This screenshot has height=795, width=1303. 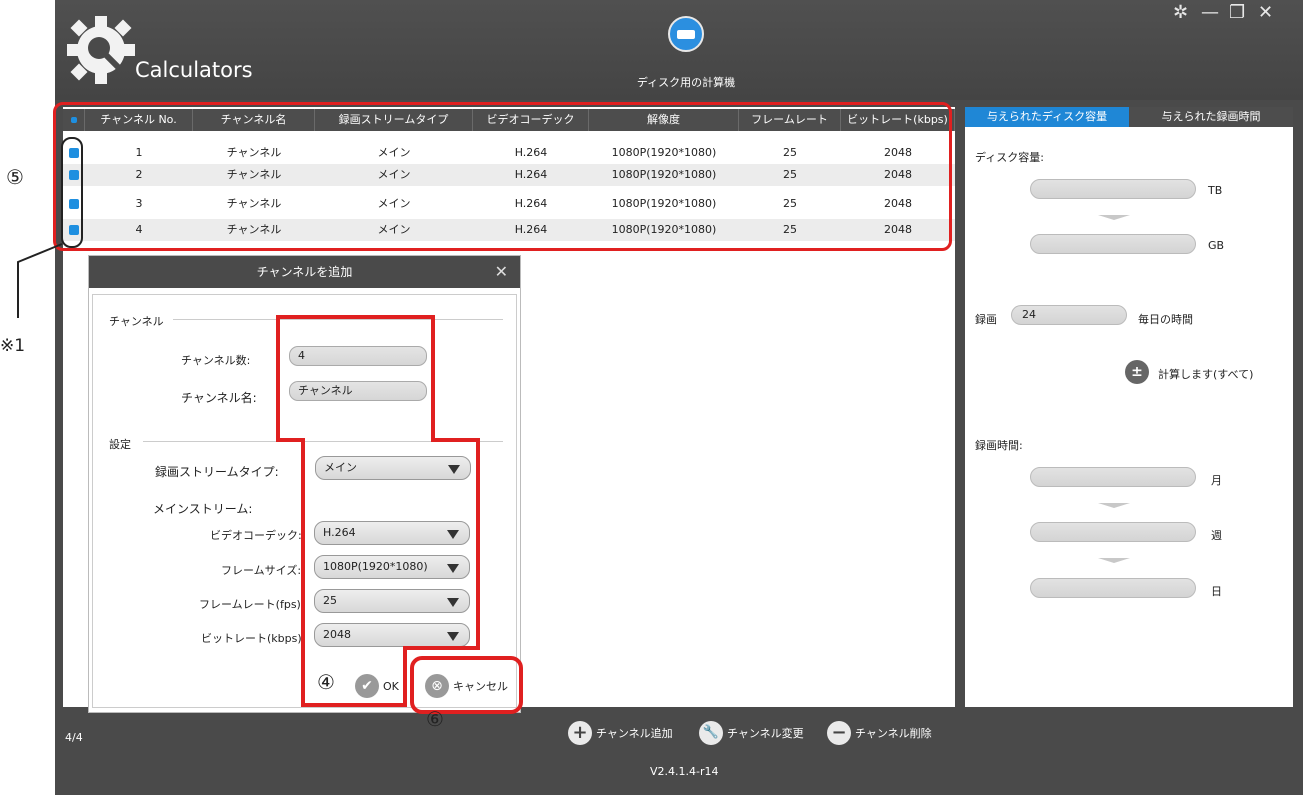 What do you see at coordinates (252, 604) in the screenshot?
I see `frame-rate-label: フレームレート(fps):` at bounding box center [252, 604].